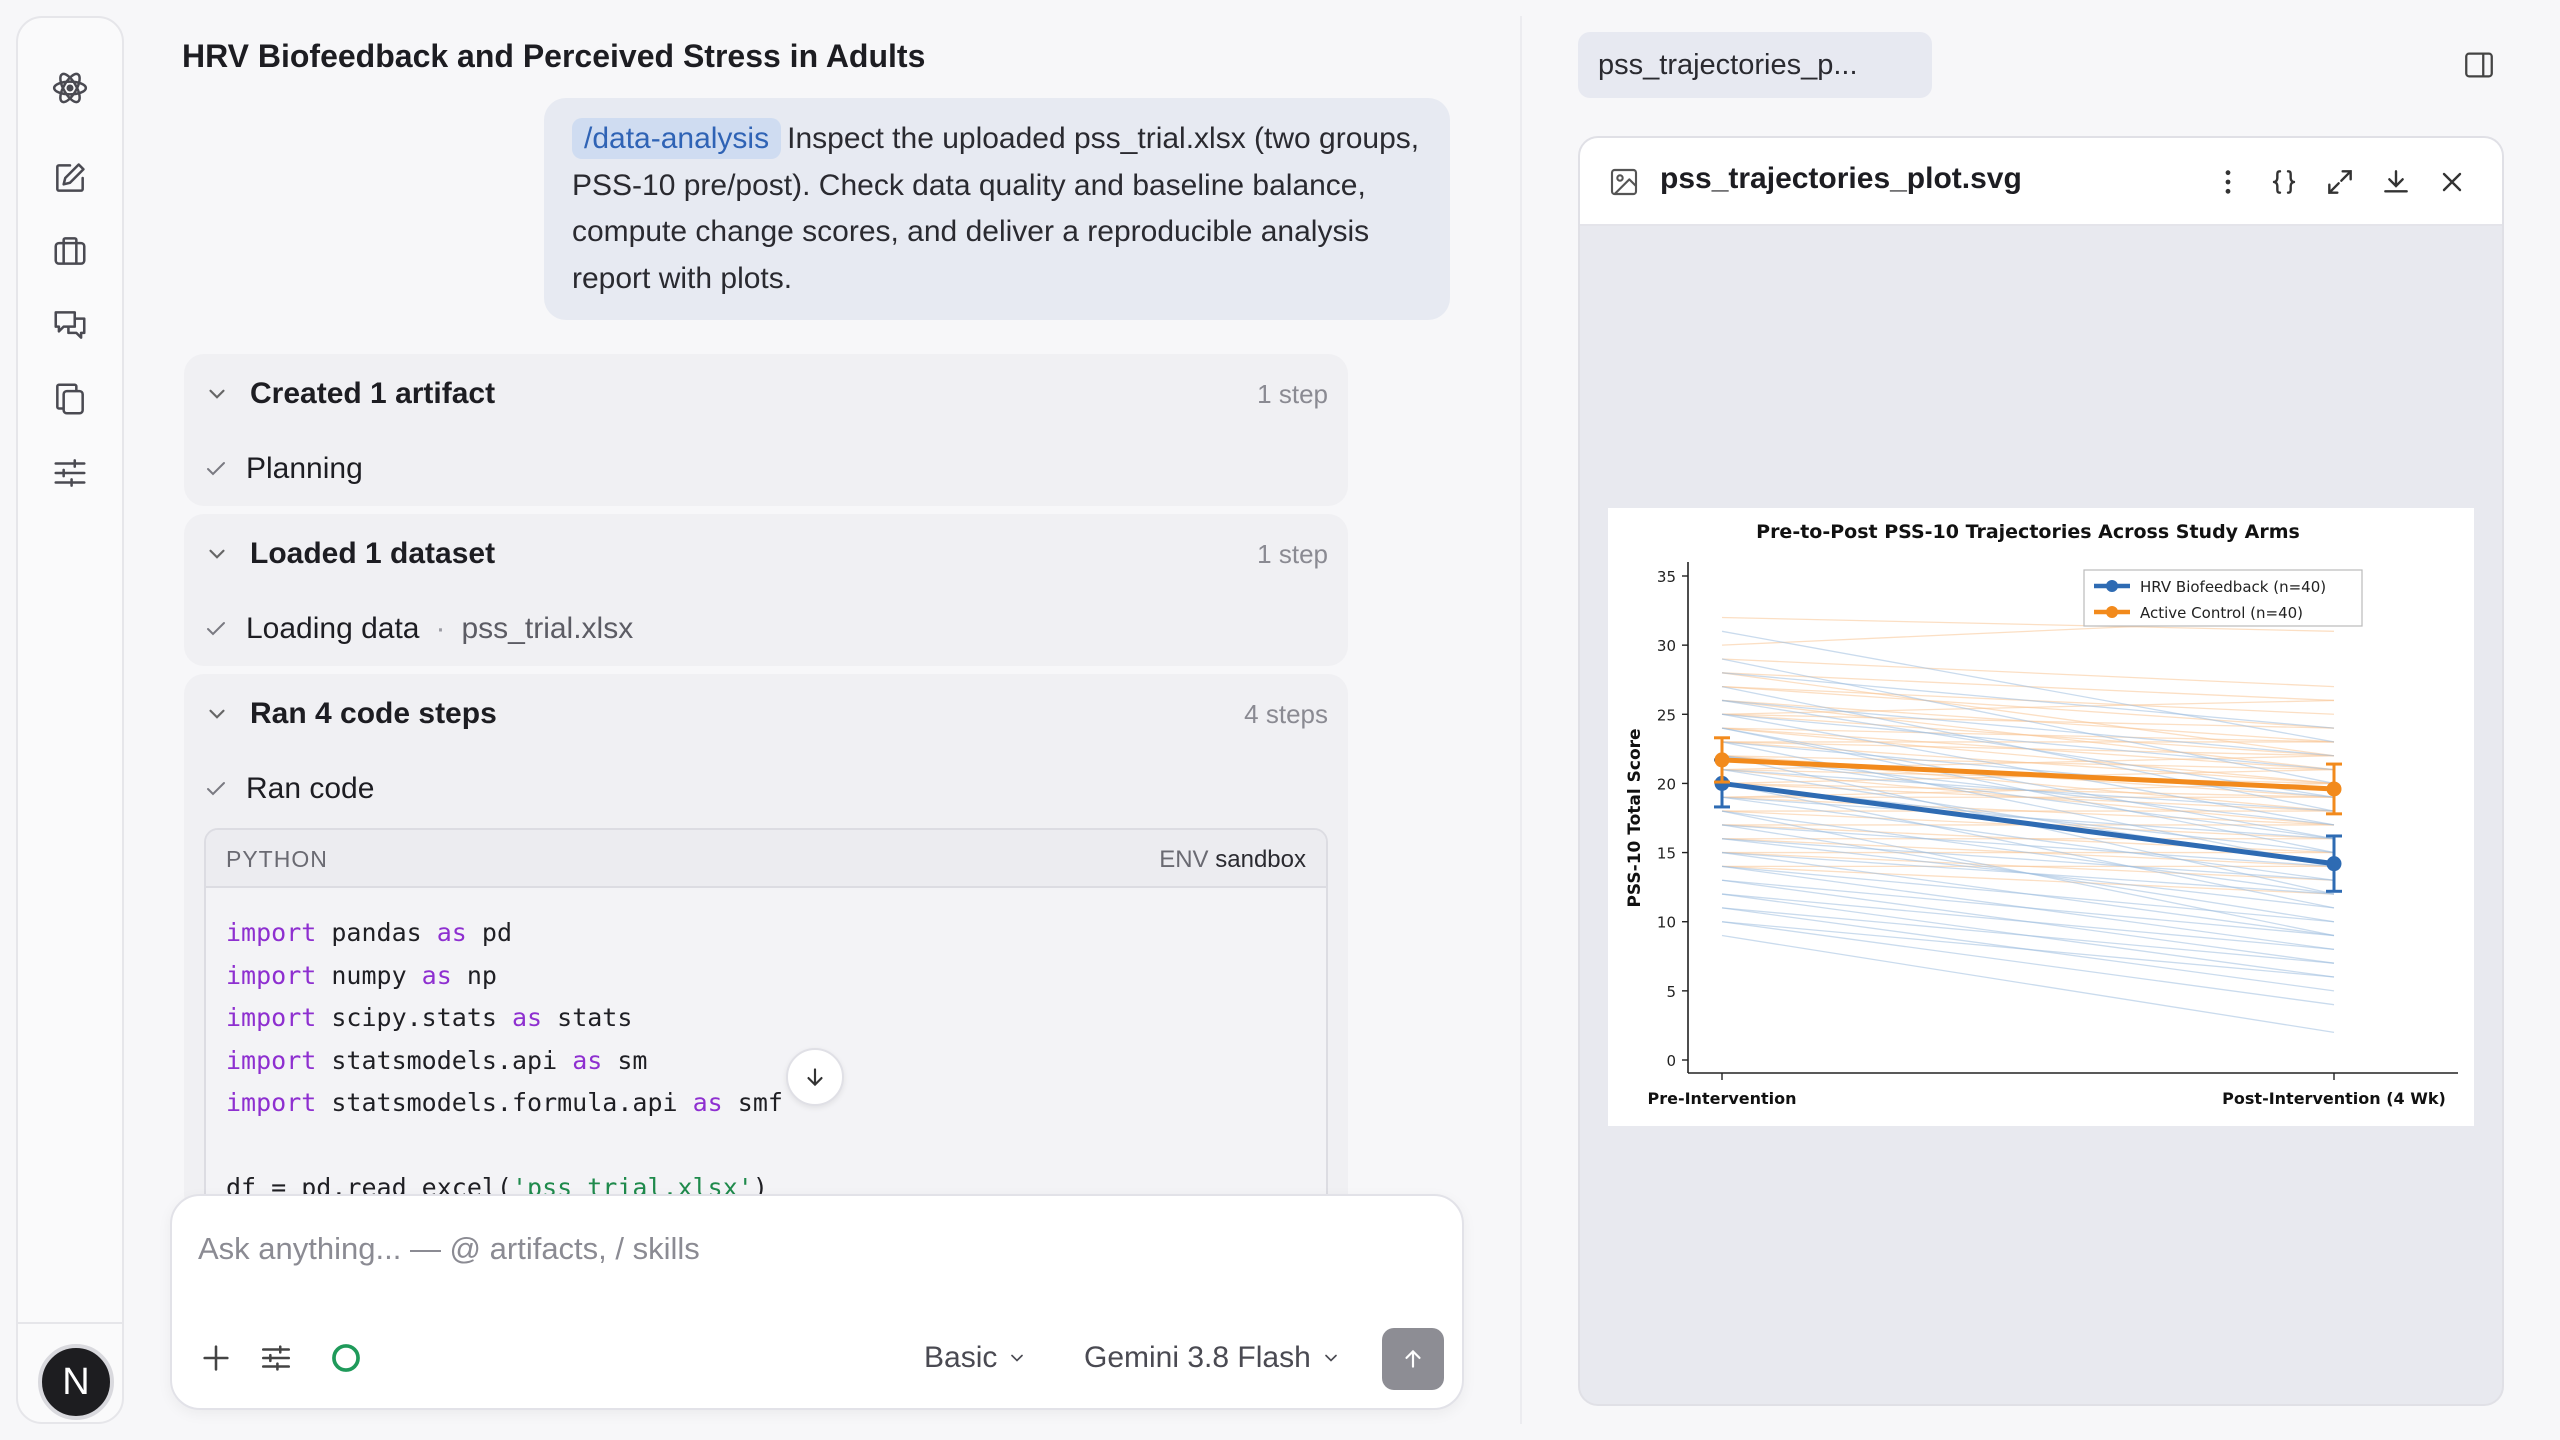 The height and width of the screenshot is (1440, 2560). I want to click on step-item-label: Planning, so click(304, 468).